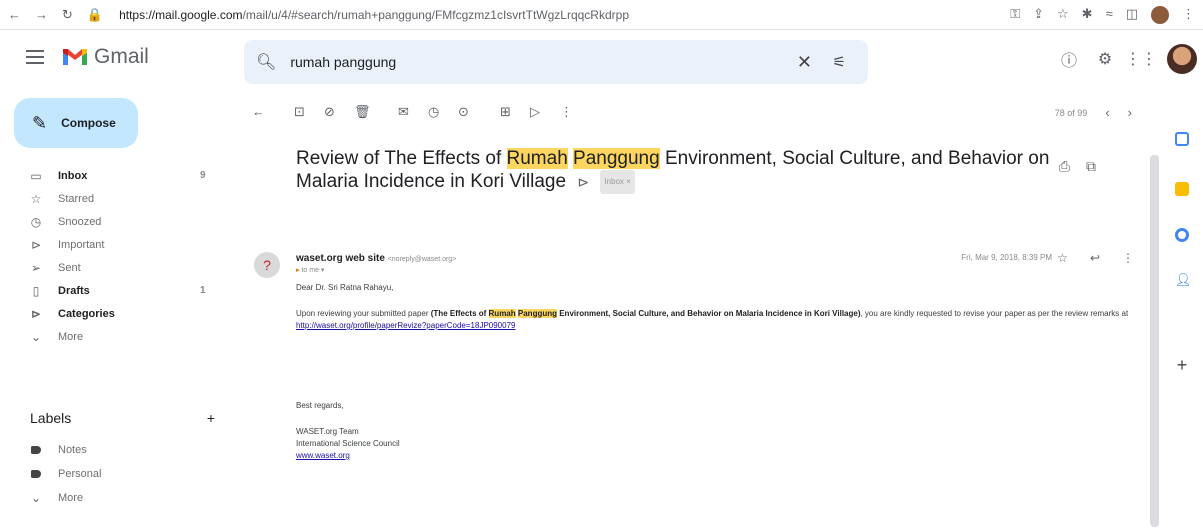 This screenshot has width=1203, height=532. What do you see at coordinates (1182, 365) in the screenshot?
I see `add-addon-icon: +` at bounding box center [1182, 365].